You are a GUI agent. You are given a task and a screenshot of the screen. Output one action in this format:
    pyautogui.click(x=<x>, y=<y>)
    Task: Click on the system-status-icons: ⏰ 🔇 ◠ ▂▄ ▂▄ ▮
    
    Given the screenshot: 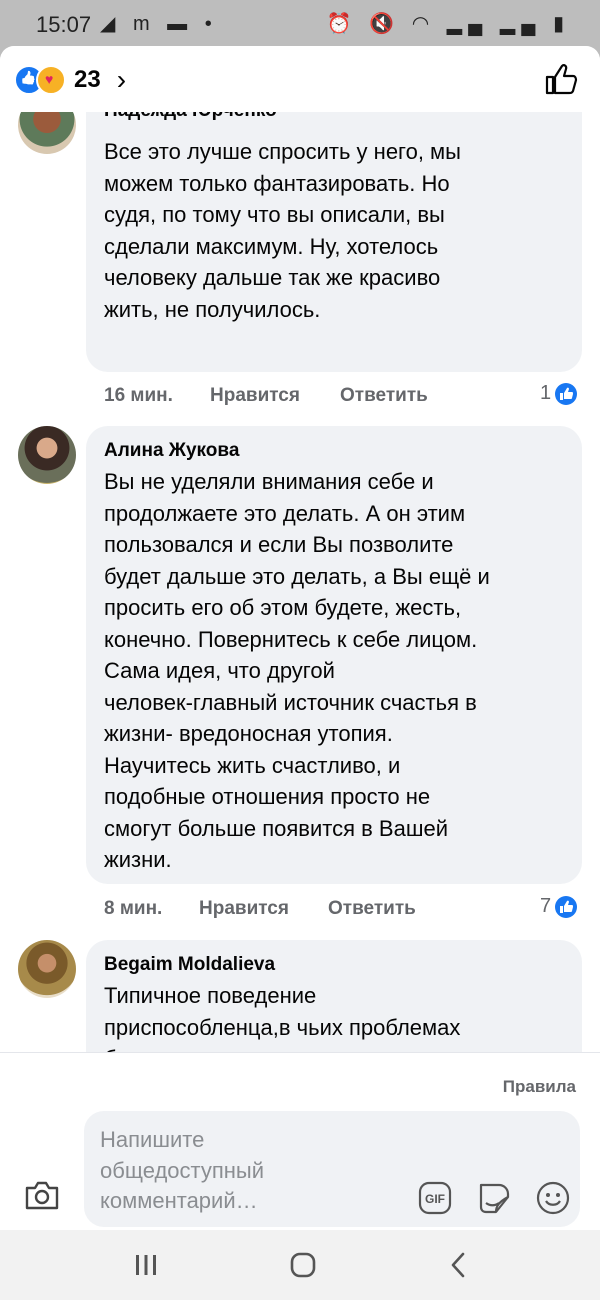 What is the action you would take?
    pyautogui.click(x=448, y=24)
    